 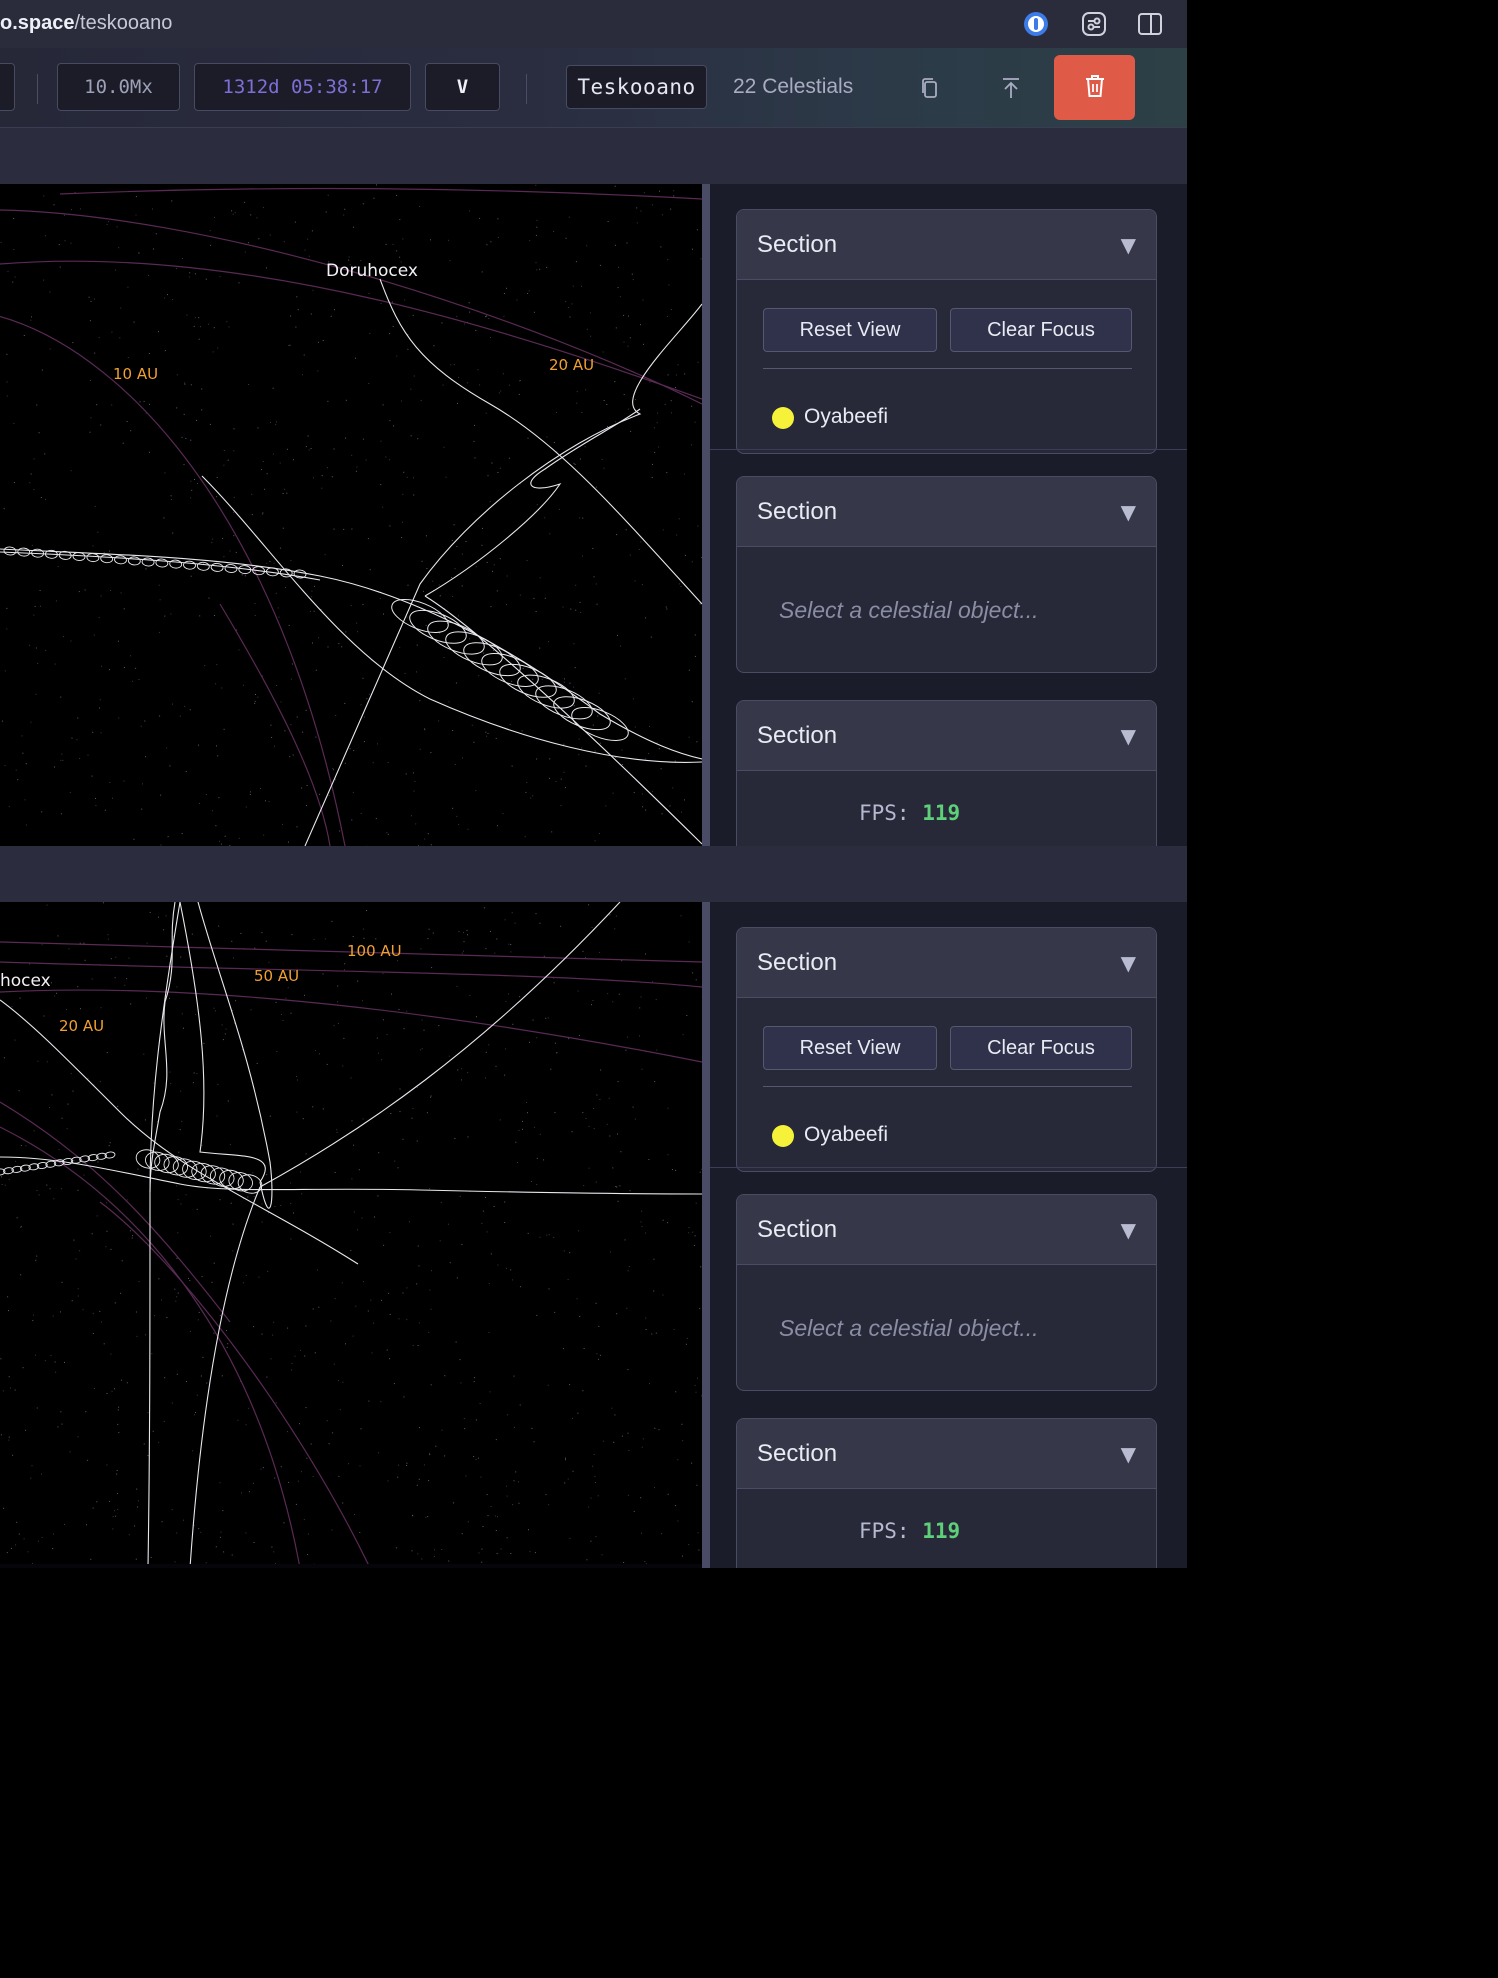 What do you see at coordinates (1094, 24) in the screenshot?
I see `extensions-icon` at bounding box center [1094, 24].